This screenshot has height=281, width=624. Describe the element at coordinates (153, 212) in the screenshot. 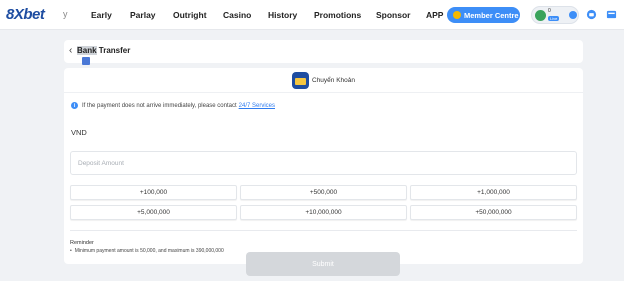

I see `quick-amount-5000000: +5,000,000` at that location.